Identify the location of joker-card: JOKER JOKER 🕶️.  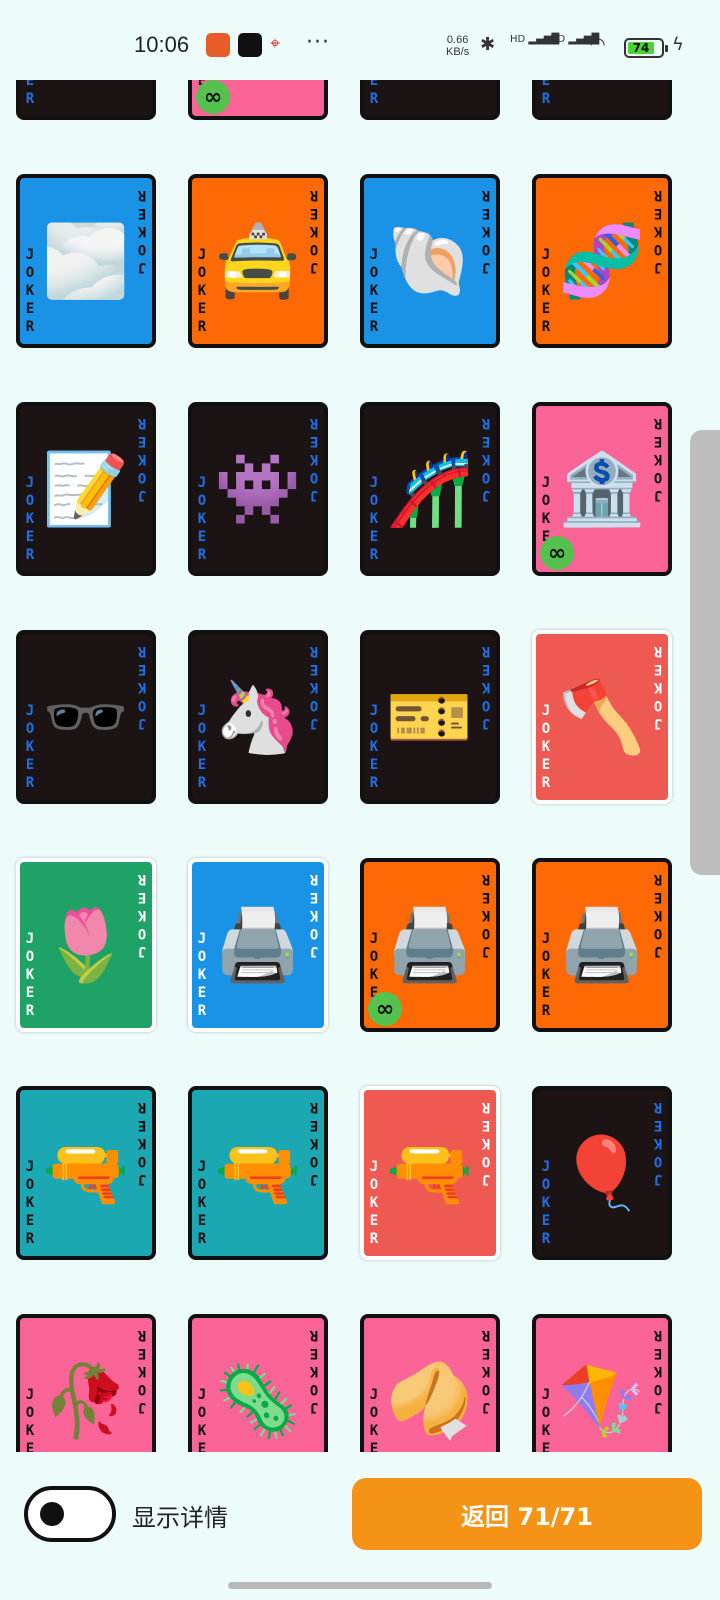
(86, 717).